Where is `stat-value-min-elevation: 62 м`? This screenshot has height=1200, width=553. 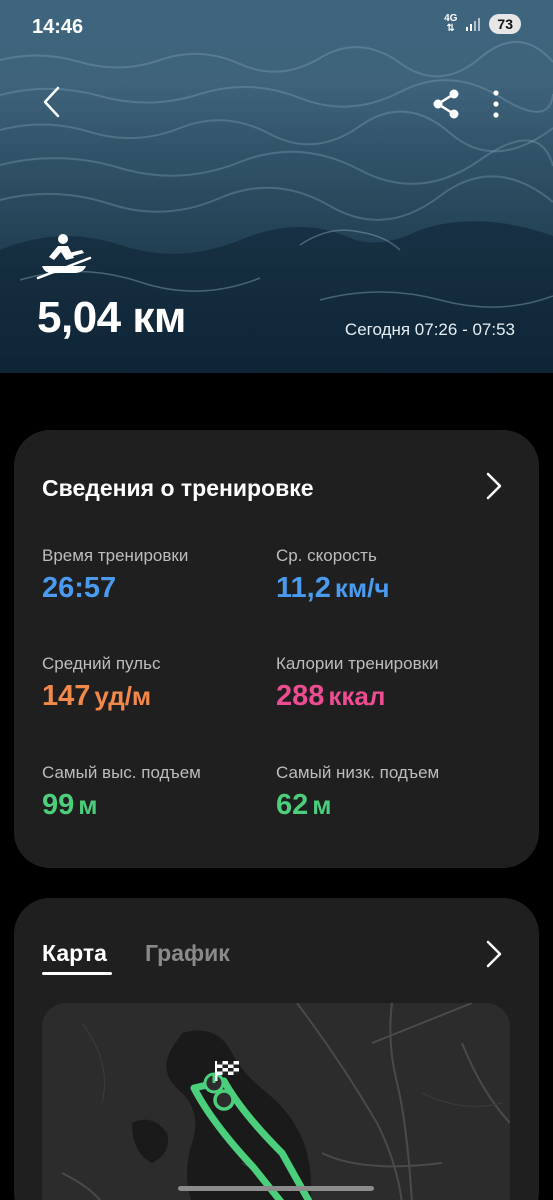
stat-value-min-elevation: 62 м is located at coordinates (304, 805).